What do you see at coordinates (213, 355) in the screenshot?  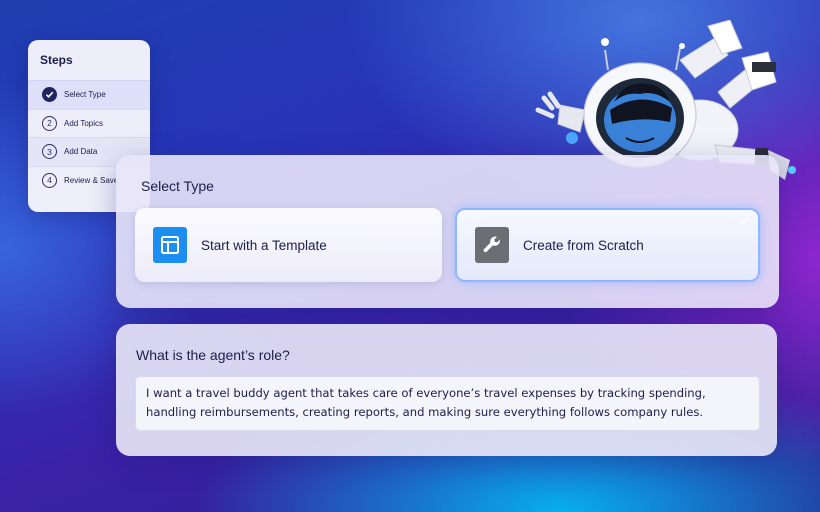 I see `agent-role-question: What is the agent’s role?` at bounding box center [213, 355].